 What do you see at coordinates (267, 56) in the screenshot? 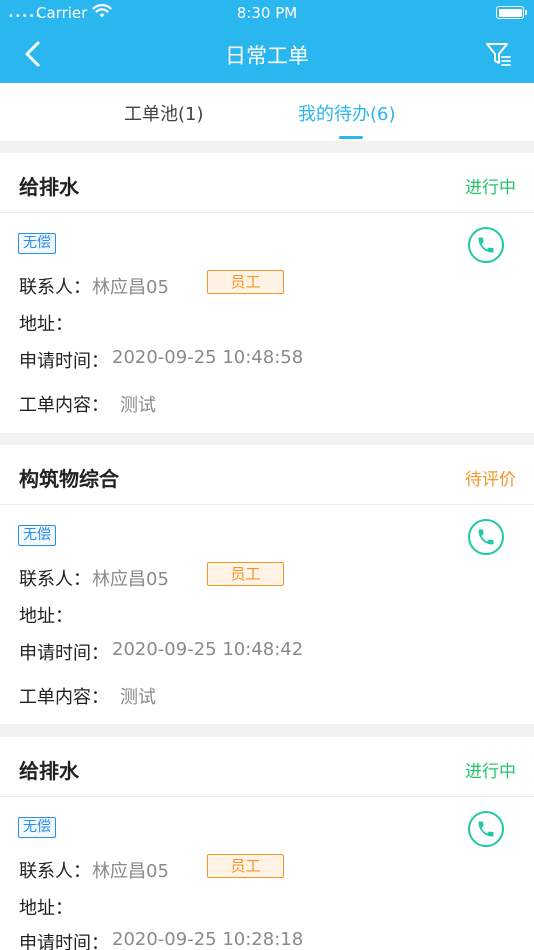
I see `page-title: 日常工单` at bounding box center [267, 56].